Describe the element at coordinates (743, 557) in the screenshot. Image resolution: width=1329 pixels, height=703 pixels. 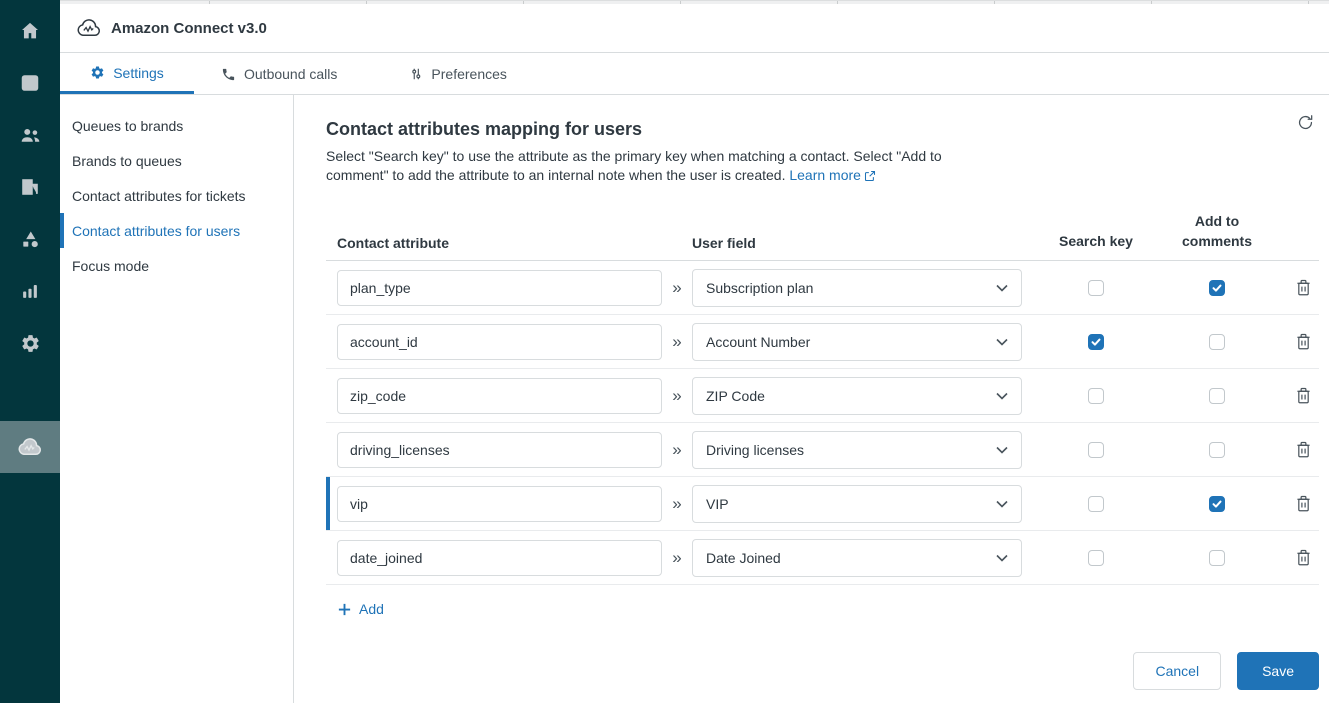
I see `user-field-selected-value: Date Joined` at that location.